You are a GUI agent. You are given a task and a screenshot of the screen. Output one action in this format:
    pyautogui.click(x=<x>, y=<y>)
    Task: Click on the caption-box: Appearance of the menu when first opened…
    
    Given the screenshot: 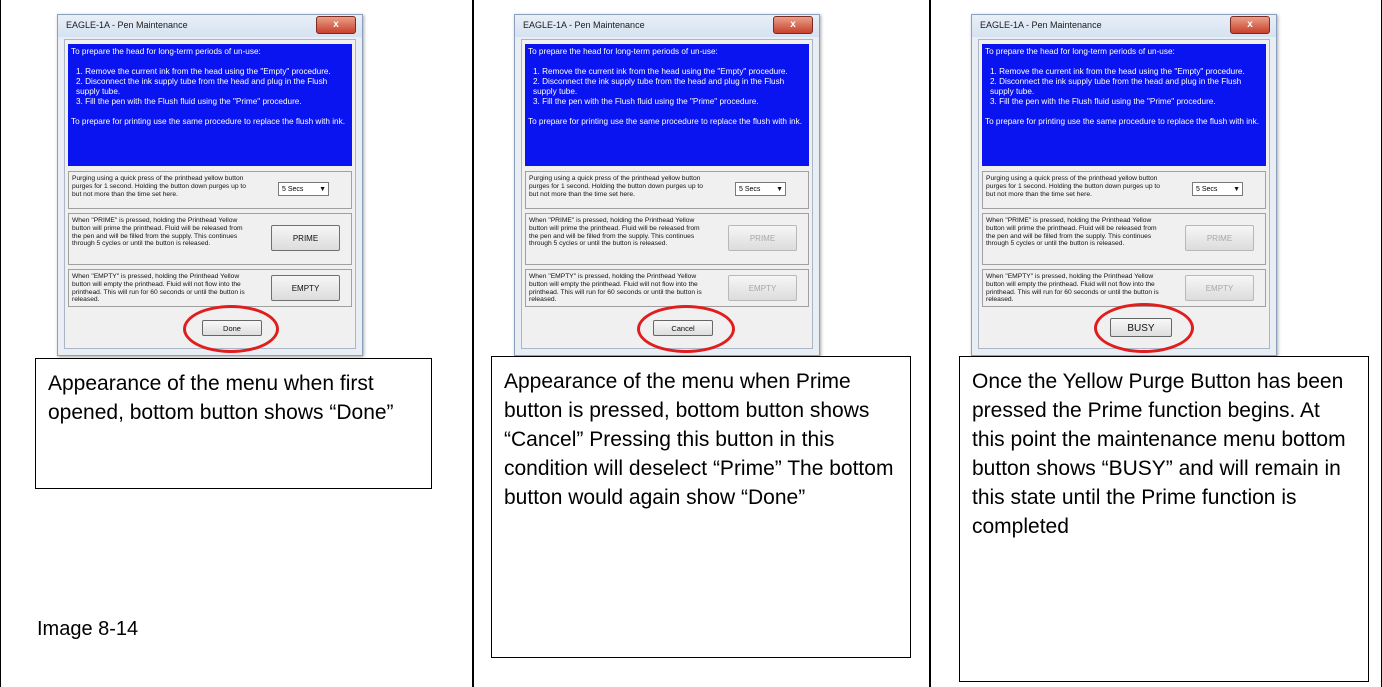 What is the action you would take?
    pyautogui.click(x=233, y=423)
    